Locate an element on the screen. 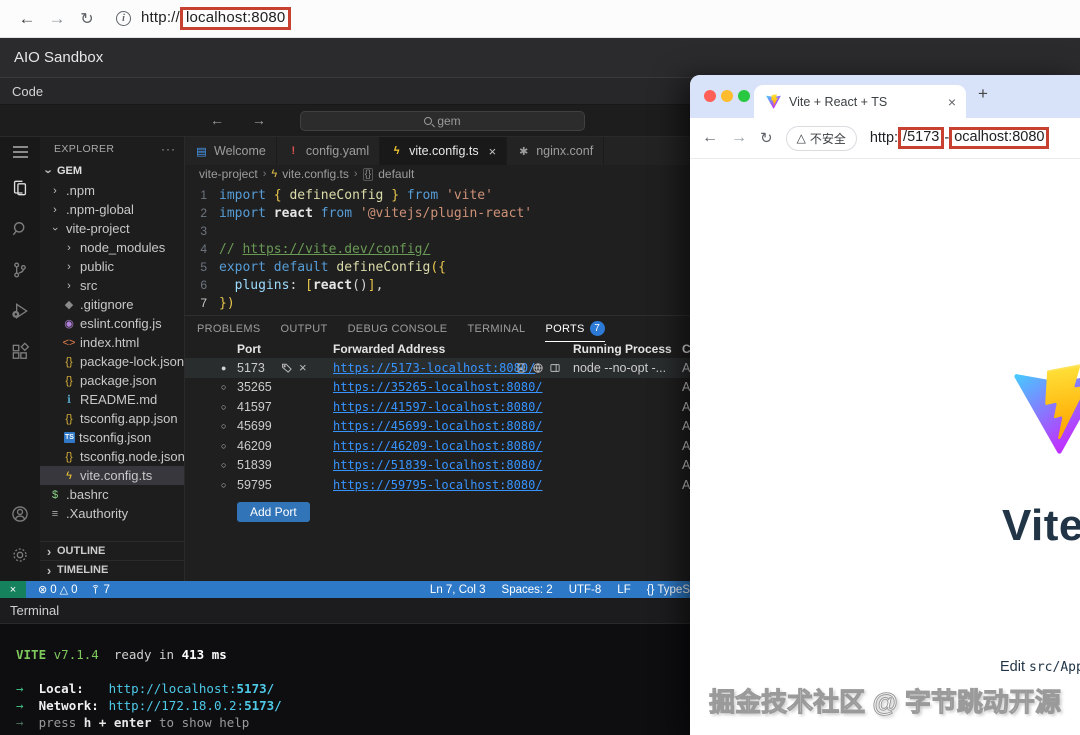 The width and height of the screenshot is (1080, 735). forwarded-address-link: https://45699-localhost:8080/ is located at coordinates (438, 427).